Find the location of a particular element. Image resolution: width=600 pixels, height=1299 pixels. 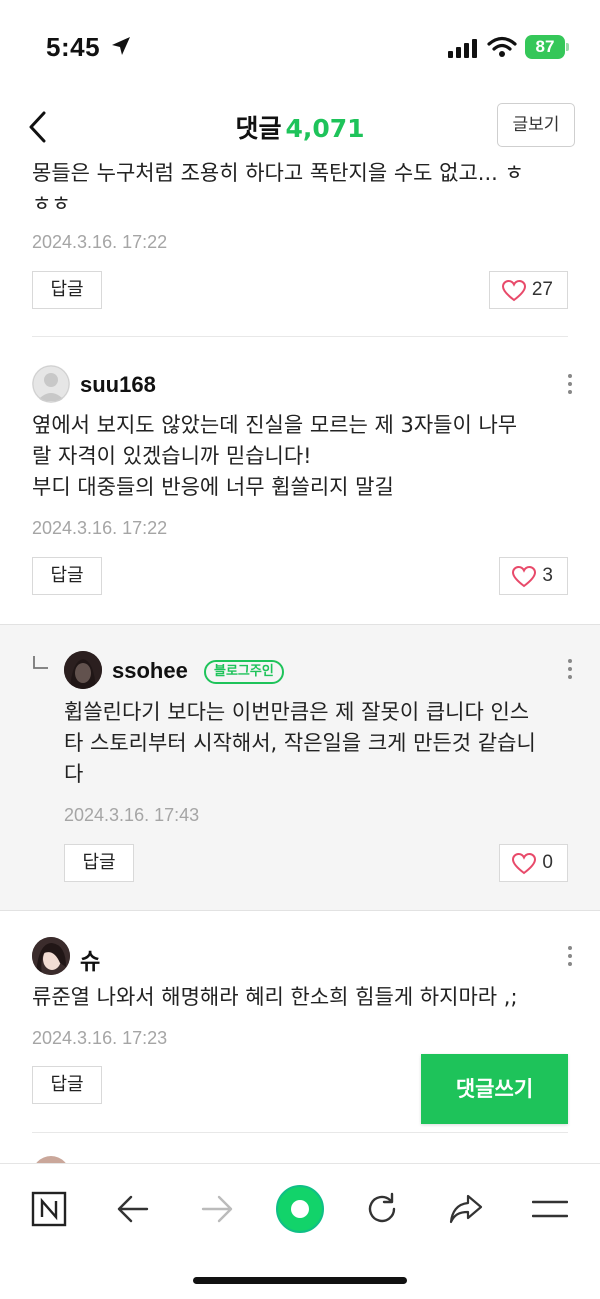

status-bar: 5:45 87 is located at coordinates (300, 47).